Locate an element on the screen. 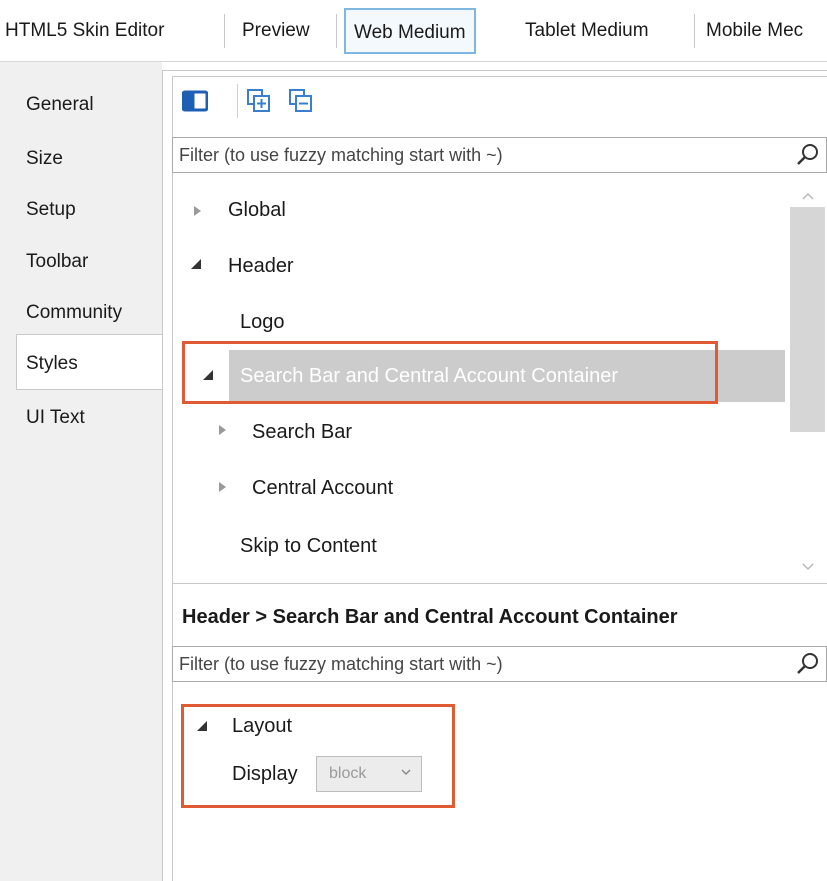 Image resolution: width=827 pixels, height=881 pixels. inner-border-top is located at coordinates (499, 76).